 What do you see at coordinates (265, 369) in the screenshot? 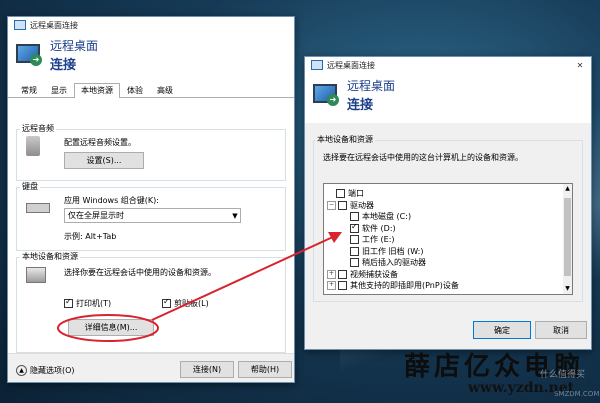
I see `help-button: 帮助(H)` at bounding box center [265, 369].